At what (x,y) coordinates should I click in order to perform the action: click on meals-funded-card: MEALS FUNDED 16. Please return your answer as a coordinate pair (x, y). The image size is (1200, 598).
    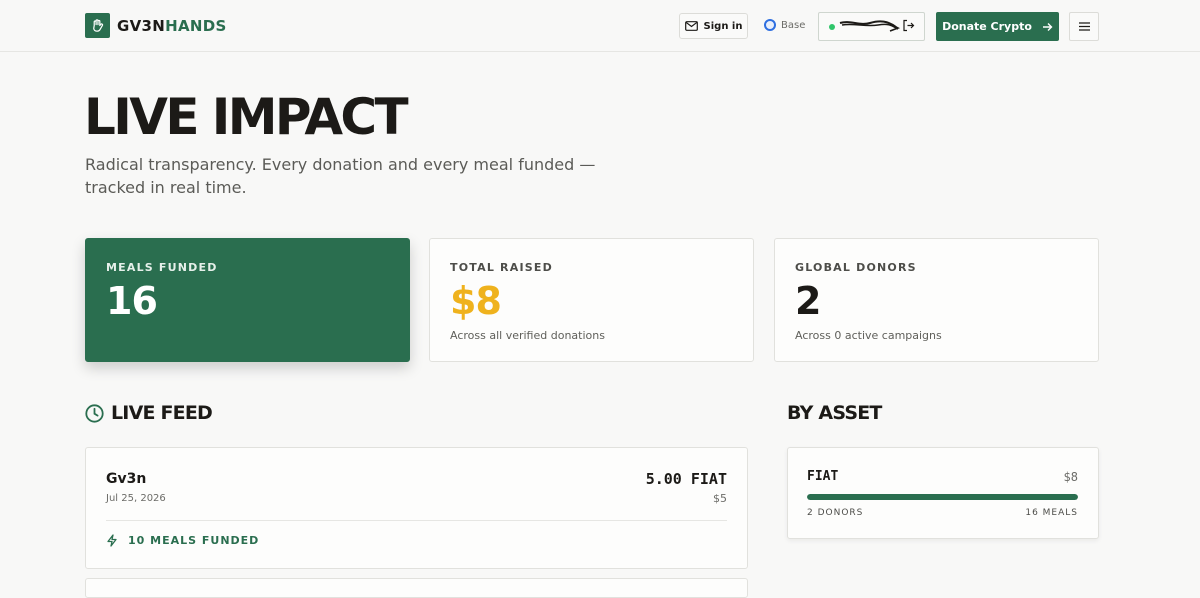
    Looking at the image, I should click on (247, 300).